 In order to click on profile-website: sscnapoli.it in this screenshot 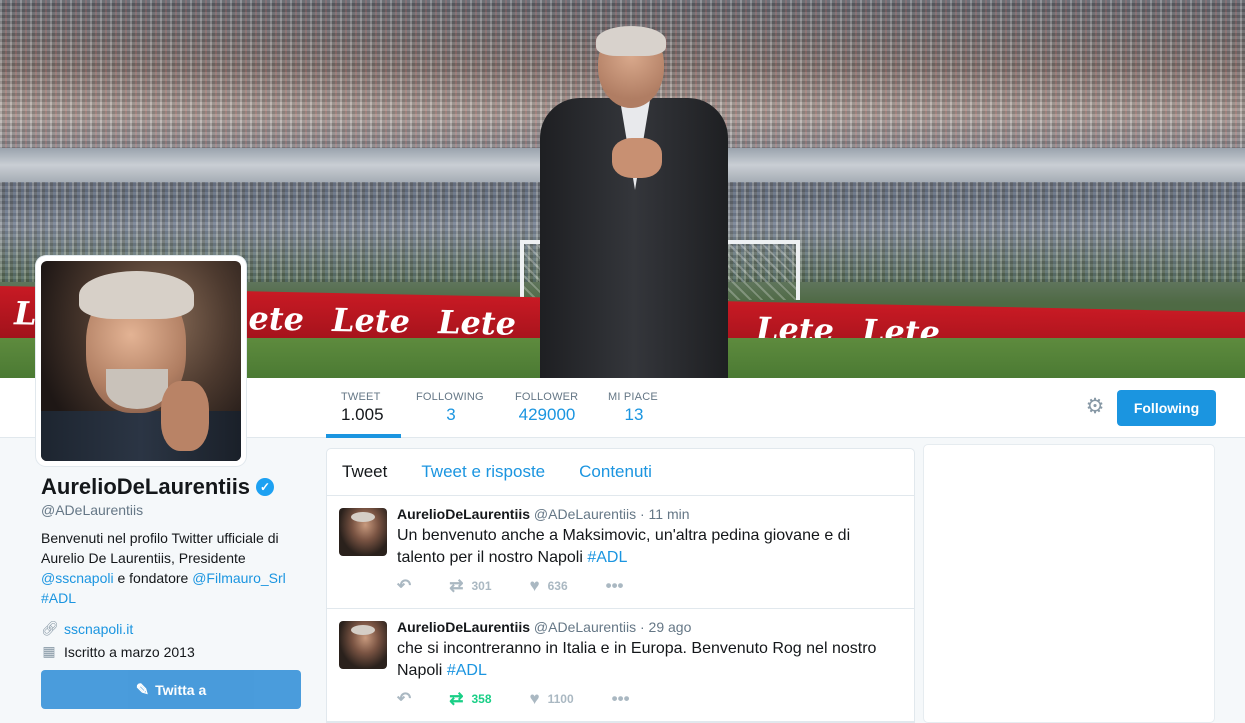, I will do `click(98, 629)`.